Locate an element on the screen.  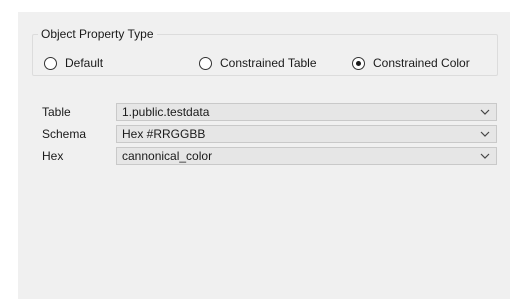
radio-default-label: Default is located at coordinates (84, 63).